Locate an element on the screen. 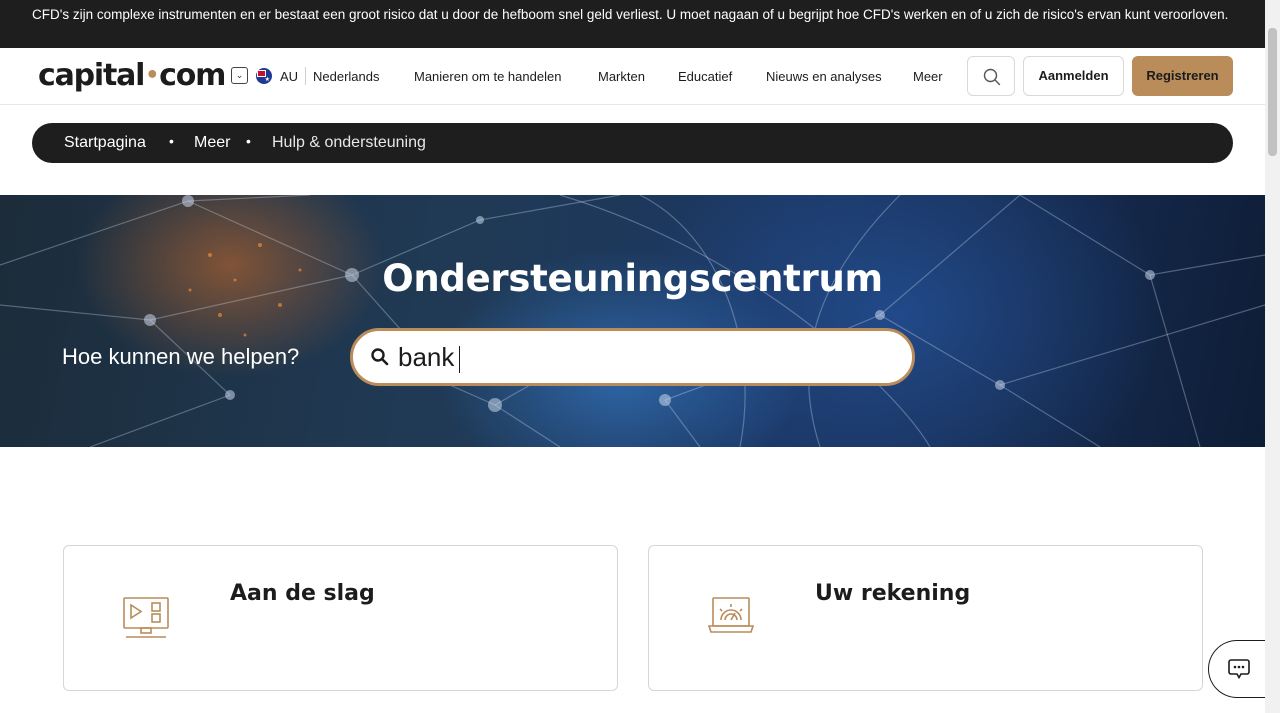  card-title: Aan de slag is located at coordinates (302, 593).